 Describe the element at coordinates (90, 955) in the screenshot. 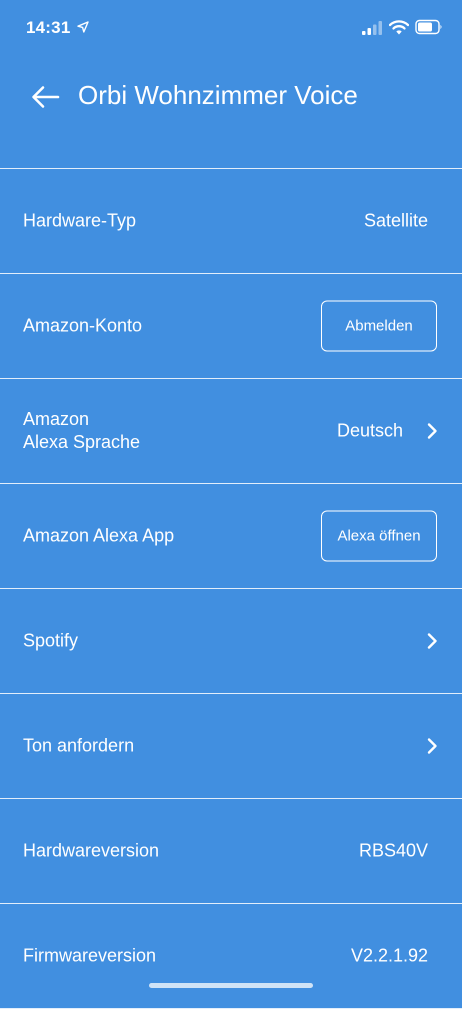

I see `row-label: Firmwareversion` at that location.